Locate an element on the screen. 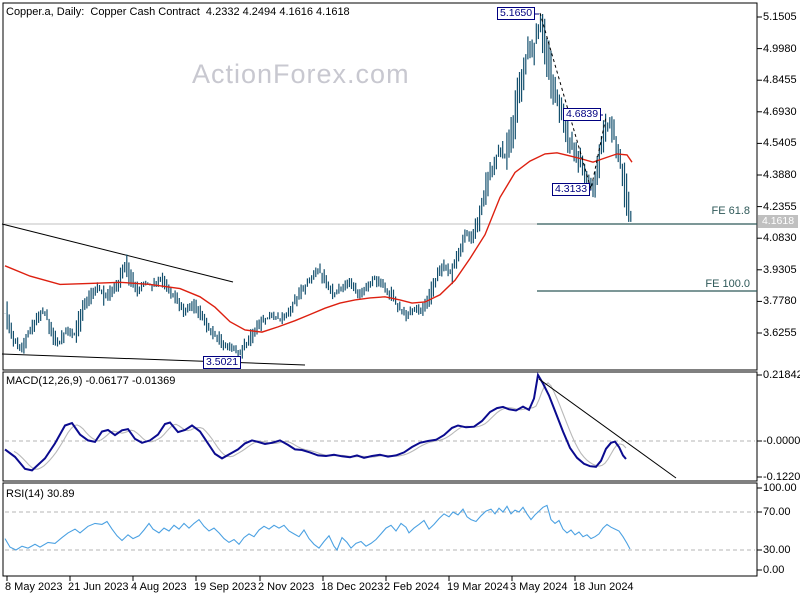 The width and height of the screenshot is (800, 600). date-axis-label: 18 Dec 2023 is located at coordinates (352, 587).